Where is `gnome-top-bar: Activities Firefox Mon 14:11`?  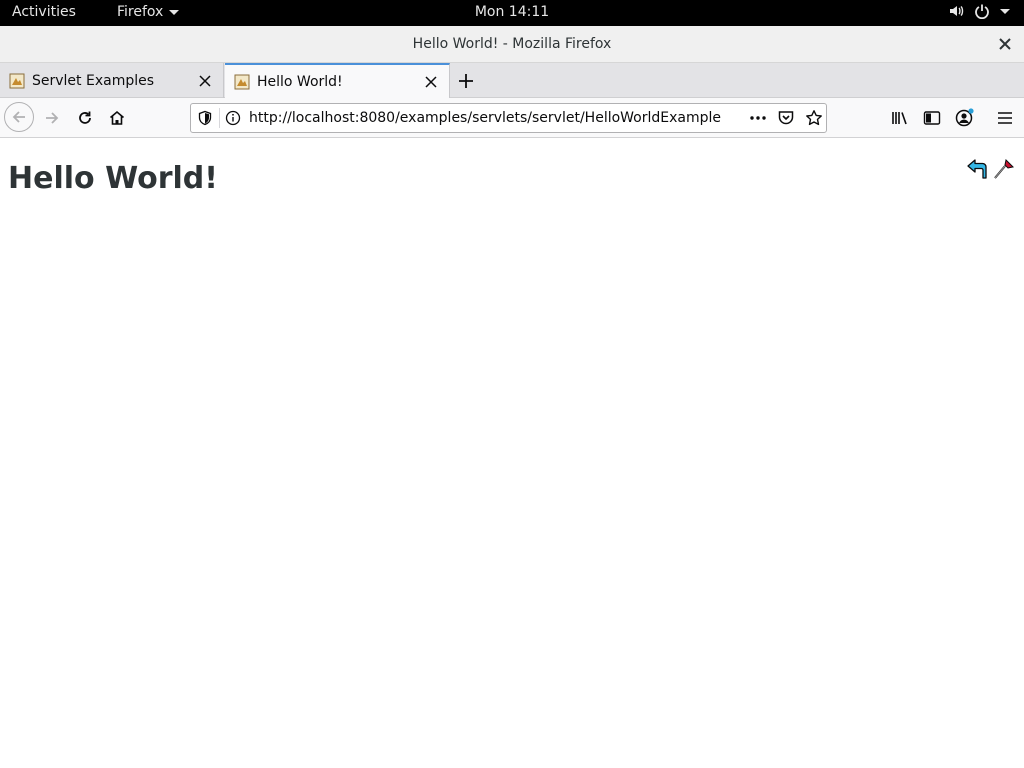 gnome-top-bar: Activities Firefox Mon 14:11 is located at coordinates (512, 13).